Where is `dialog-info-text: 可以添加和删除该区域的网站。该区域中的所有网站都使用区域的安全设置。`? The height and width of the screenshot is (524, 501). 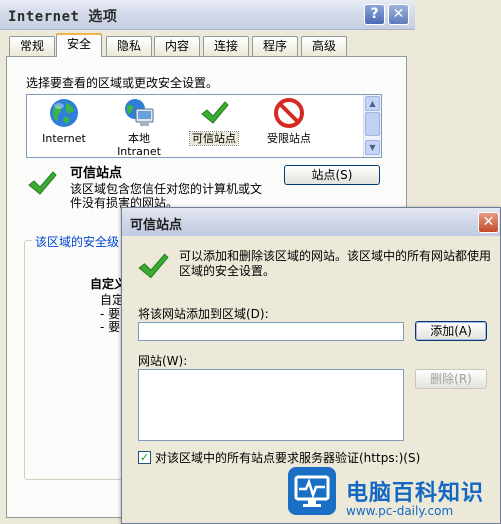 dialog-info-text: 可以添加和删除该区域的网站。该区域中的所有网站都使用区域的安全设置。 is located at coordinates (335, 263).